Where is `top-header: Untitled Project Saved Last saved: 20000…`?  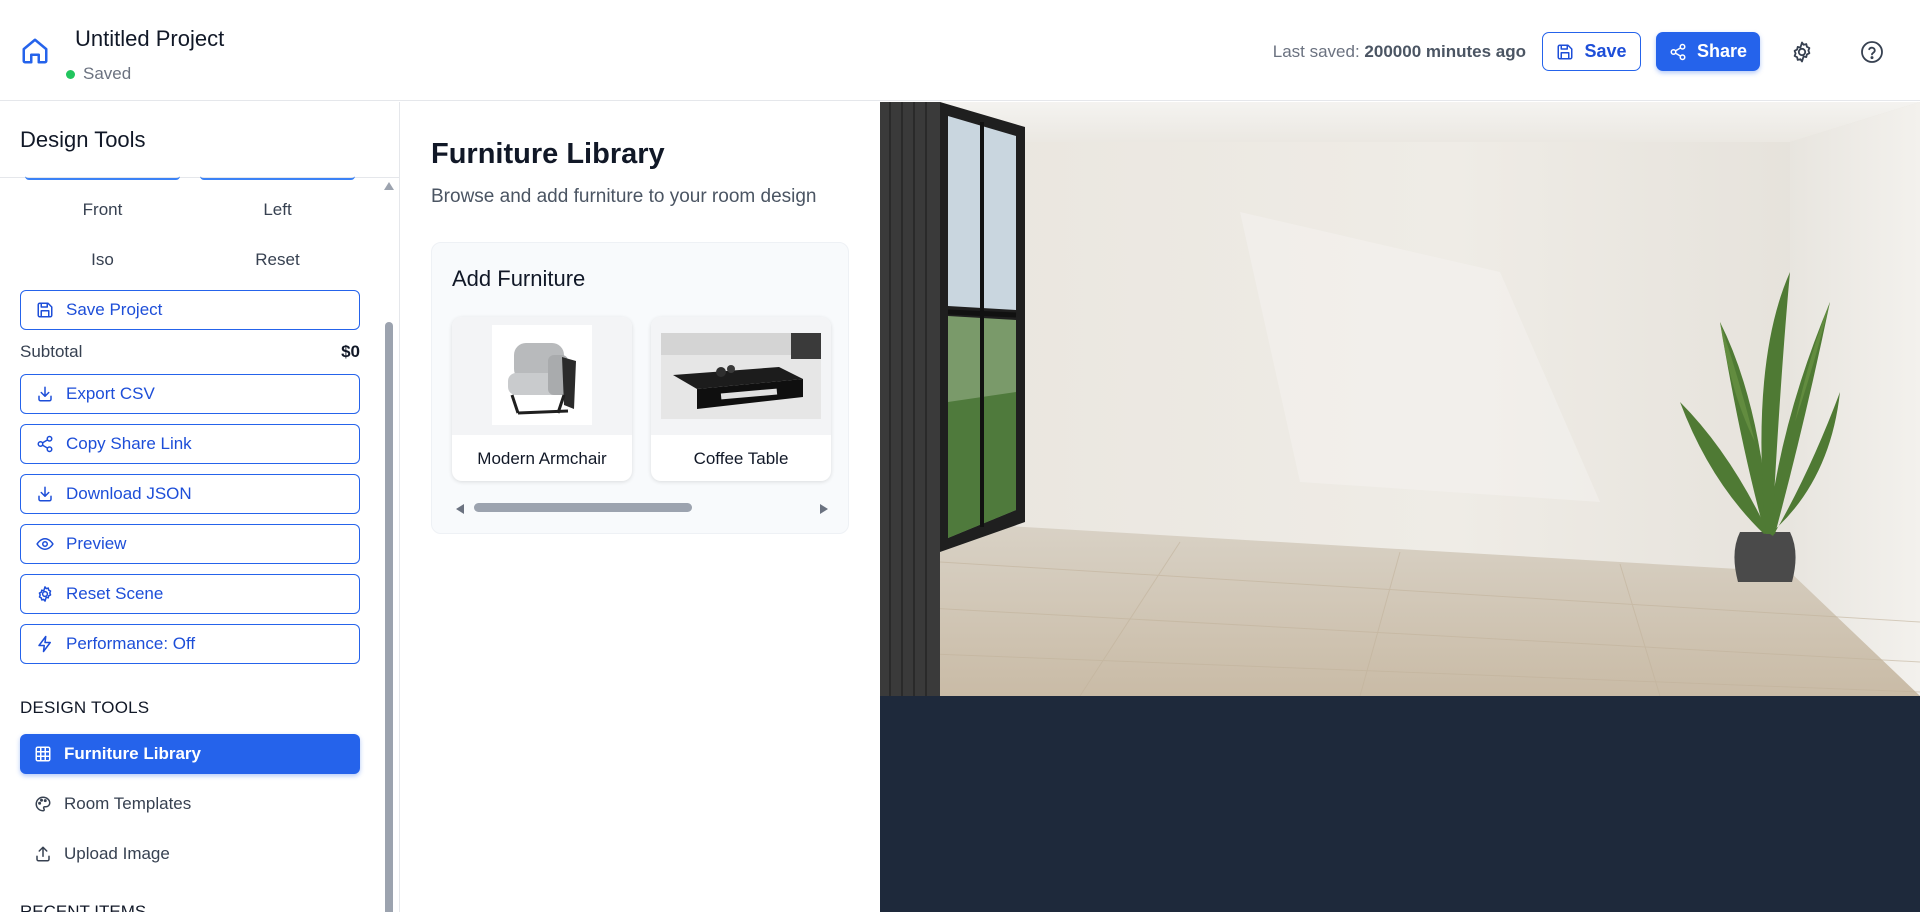
top-header: Untitled Project Saved Last saved: 20000… is located at coordinates (960, 50).